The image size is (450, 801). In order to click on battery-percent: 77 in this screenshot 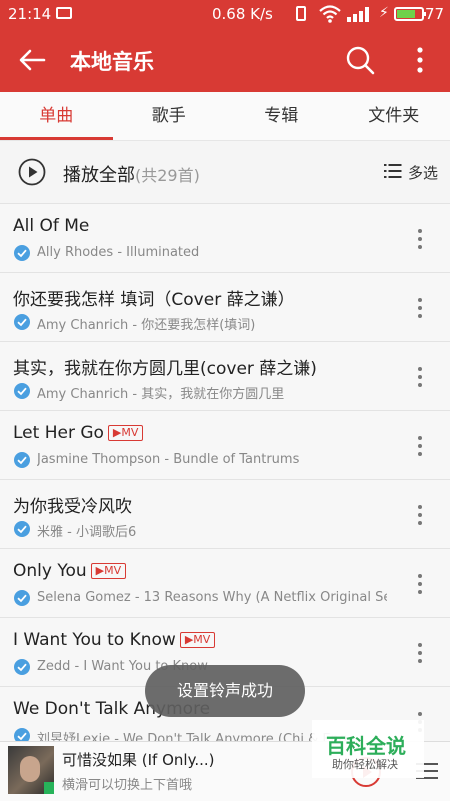, I will do `click(434, 14)`.